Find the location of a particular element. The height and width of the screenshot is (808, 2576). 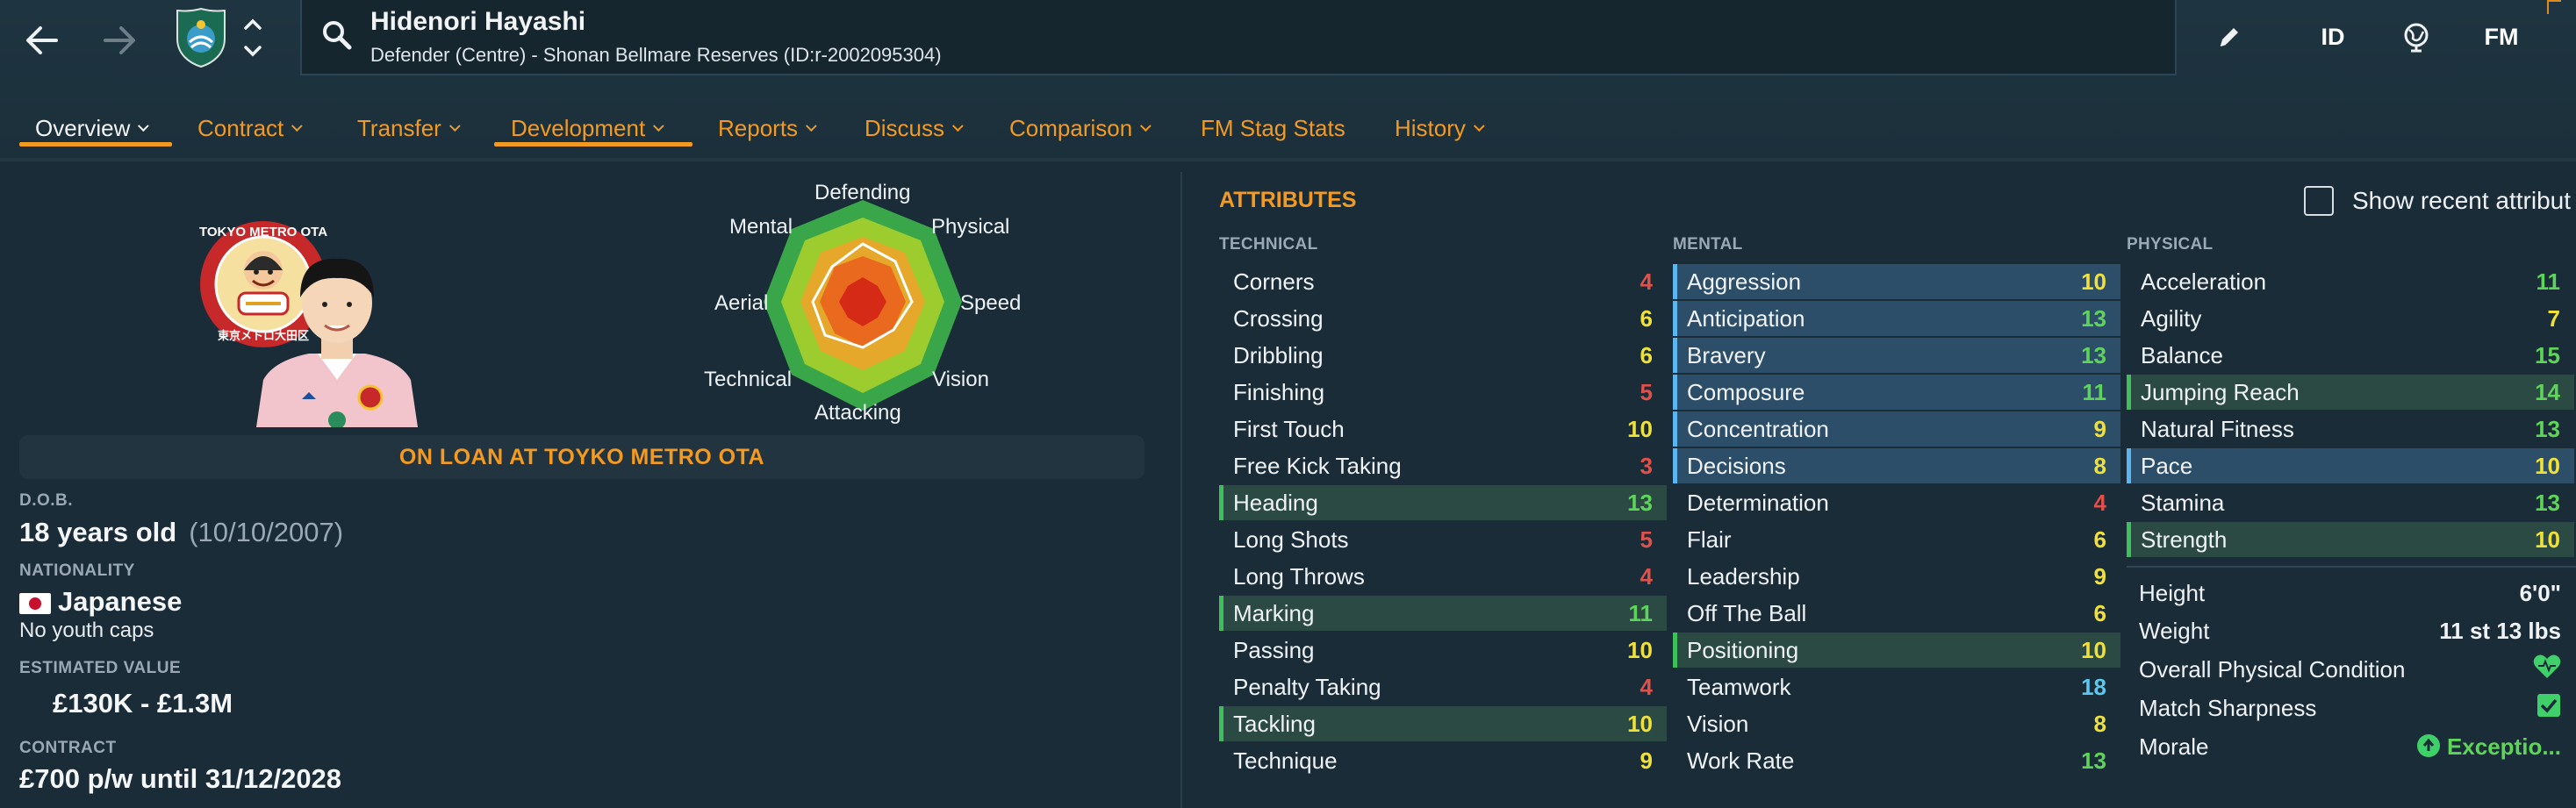

attribute-name: Stamina is located at coordinates (2183, 502).